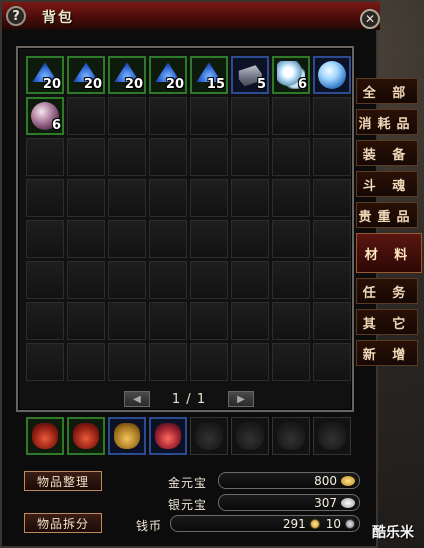 The height and width of the screenshot is (548, 424). Describe the element at coordinates (250, 75) in the screenshot. I see `inventory-slot: 5` at that location.